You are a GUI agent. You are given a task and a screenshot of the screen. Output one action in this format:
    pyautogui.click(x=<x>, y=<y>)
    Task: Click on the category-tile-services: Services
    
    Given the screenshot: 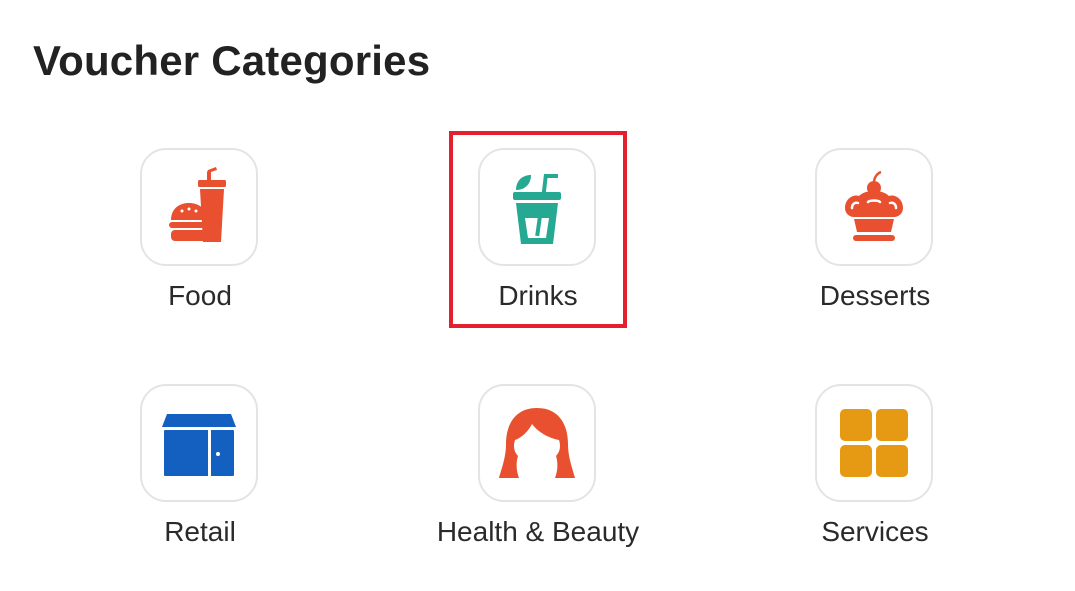 What is the action you would take?
    pyautogui.click(x=875, y=479)
    